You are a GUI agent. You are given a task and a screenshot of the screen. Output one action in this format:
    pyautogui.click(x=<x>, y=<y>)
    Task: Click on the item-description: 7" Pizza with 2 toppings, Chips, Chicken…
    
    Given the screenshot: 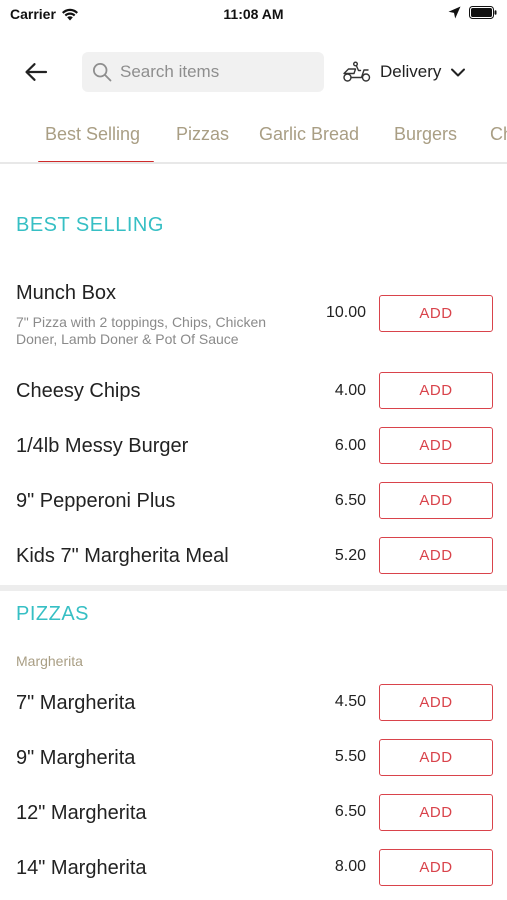 What is the action you would take?
    pyautogui.click(x=141, y=330)
    